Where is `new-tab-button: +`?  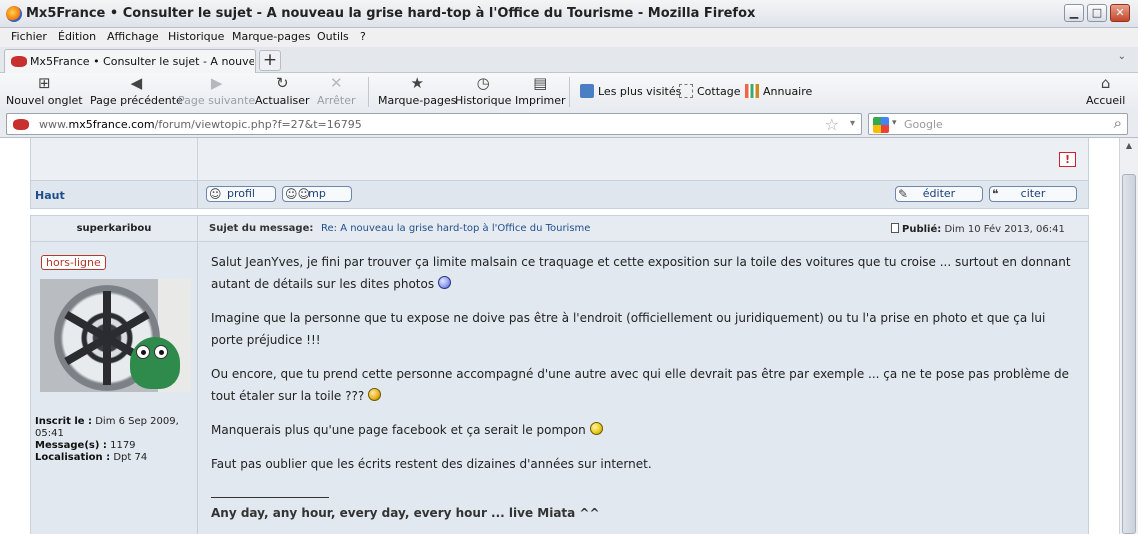
new-tab-button: + is located at coordinates (270, 60).